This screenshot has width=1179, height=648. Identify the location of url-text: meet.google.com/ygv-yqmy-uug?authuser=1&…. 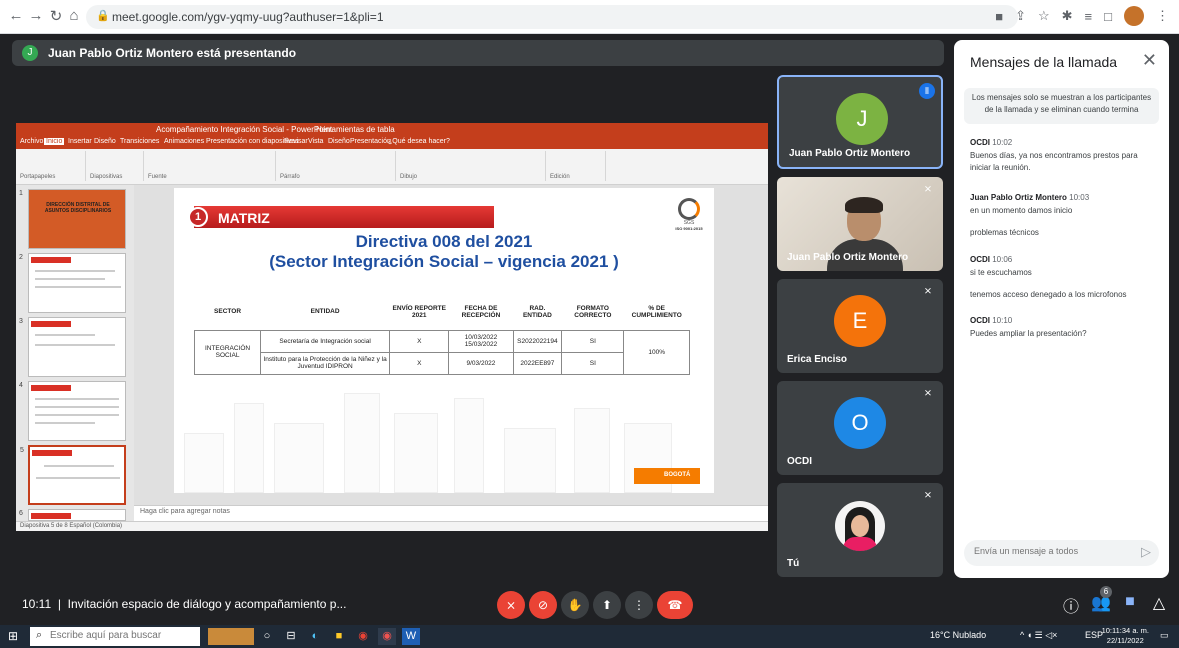
(248, 17).